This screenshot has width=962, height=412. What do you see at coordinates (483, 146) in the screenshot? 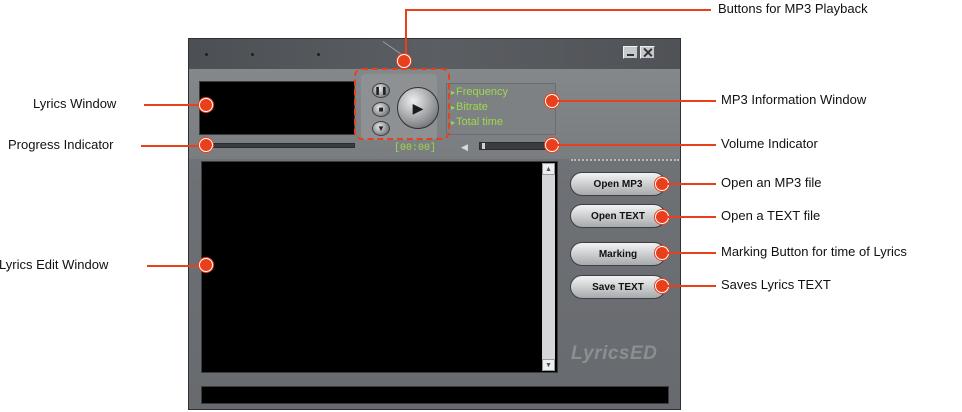
I see `volume-thumb` at bounding box center [483, 146].